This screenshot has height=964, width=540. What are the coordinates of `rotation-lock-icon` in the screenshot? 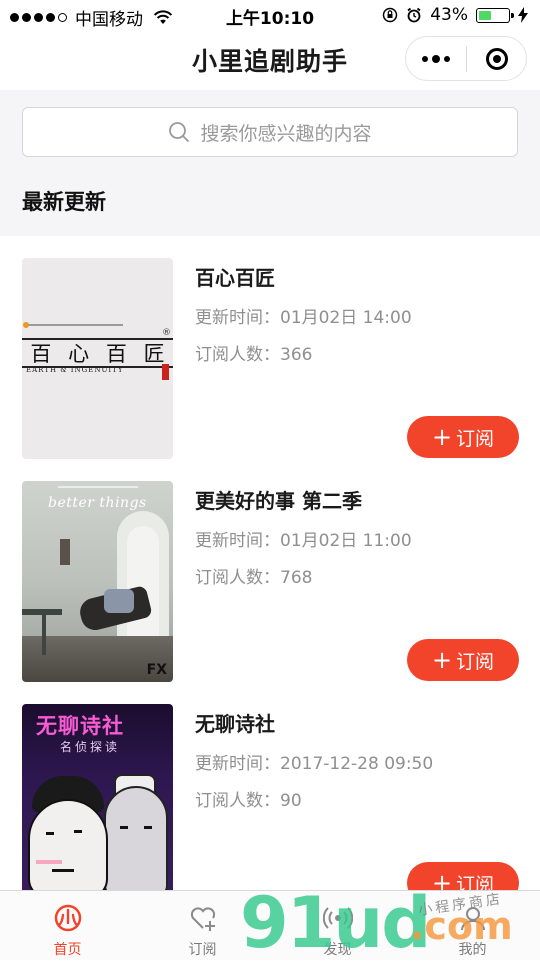 It's located at (390, 15).